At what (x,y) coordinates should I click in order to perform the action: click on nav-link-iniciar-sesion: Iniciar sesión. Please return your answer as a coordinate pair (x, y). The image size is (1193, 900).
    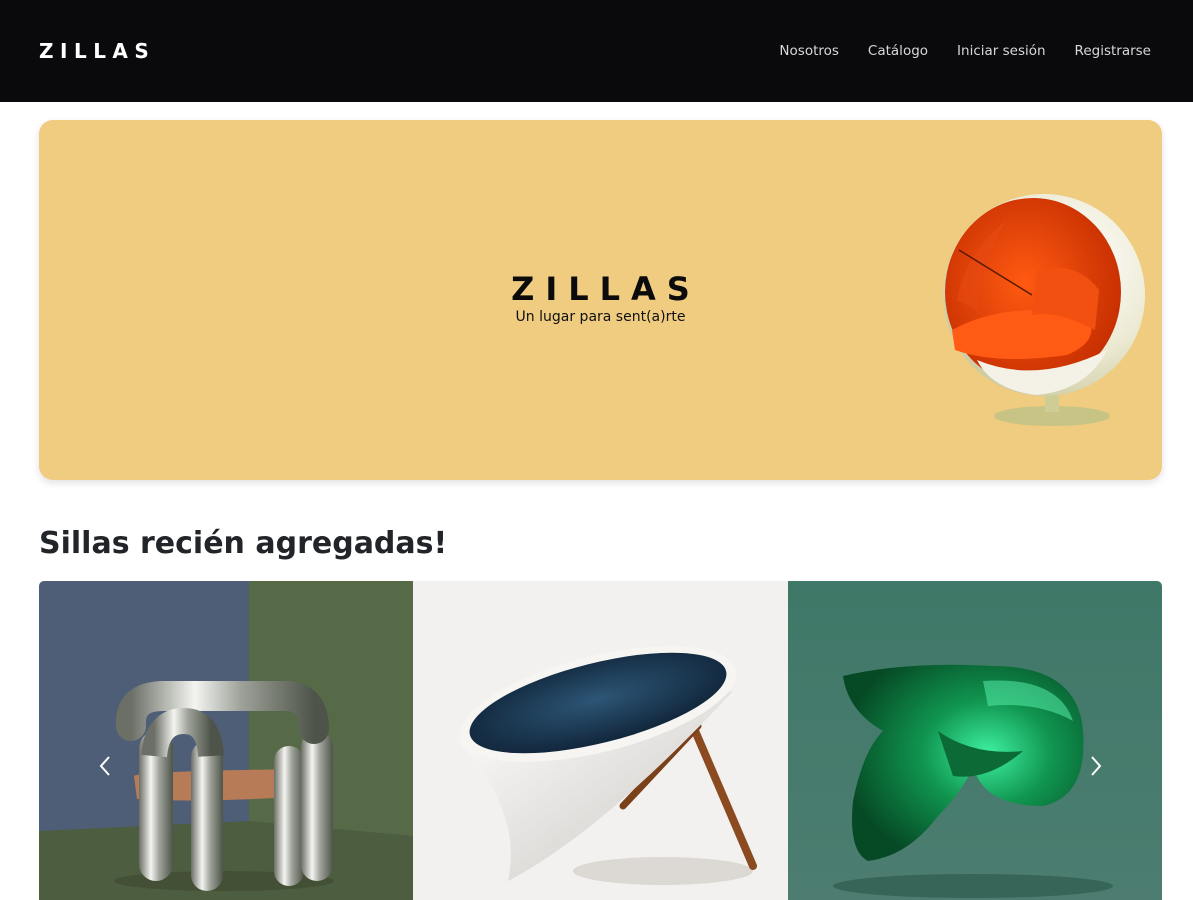
    Looking at the image, I should click on (1001, 51).